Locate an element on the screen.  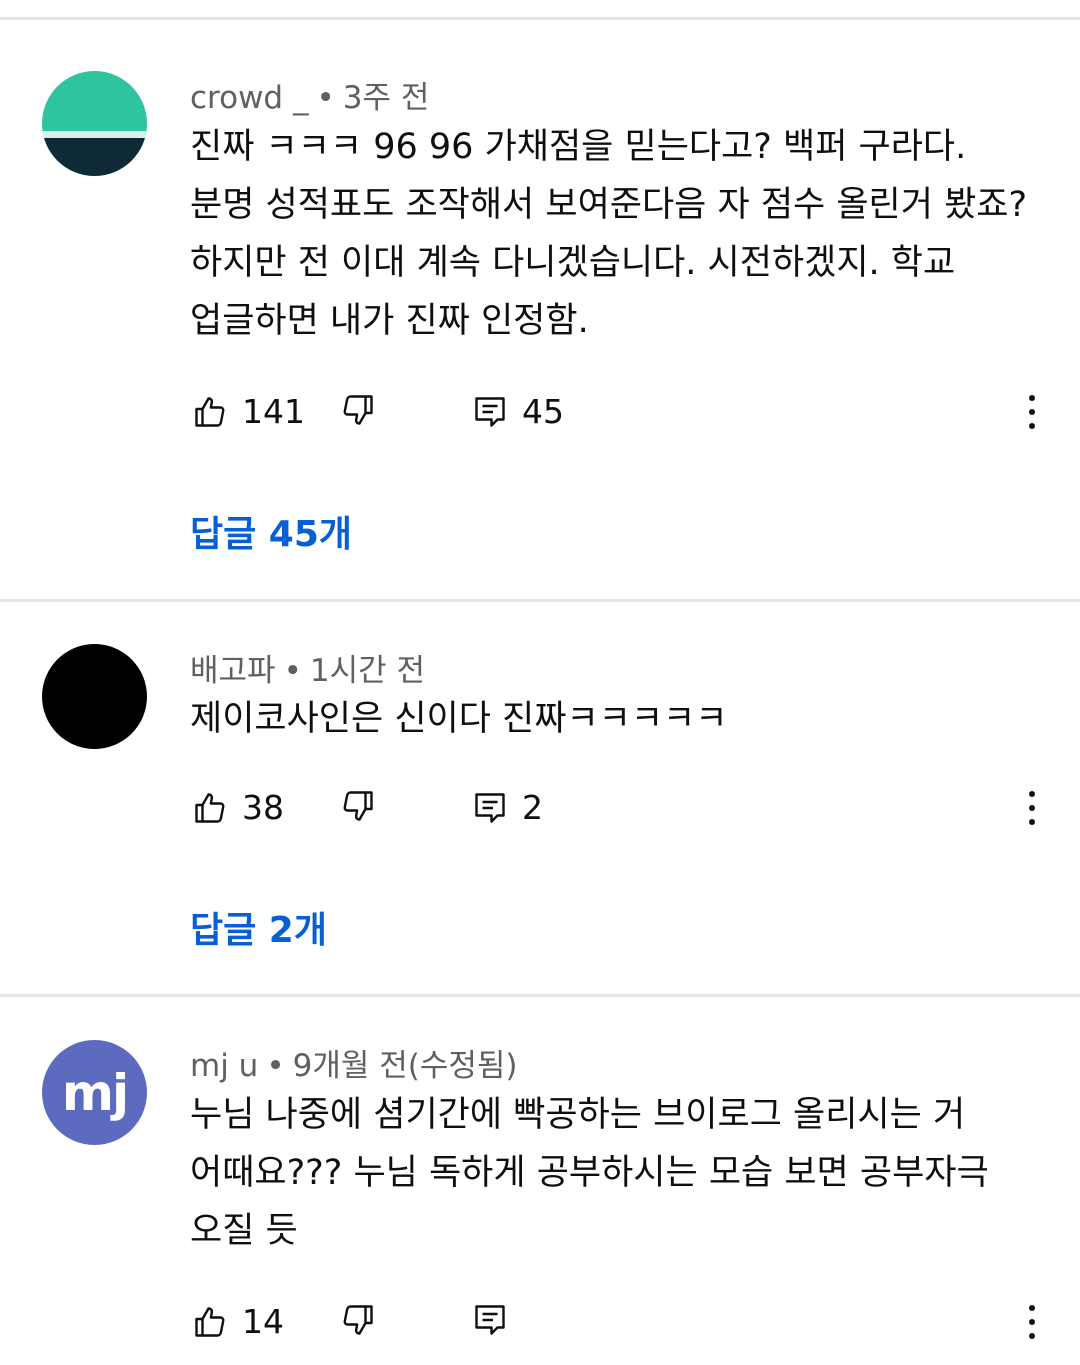
reply-button: 2 is located at coordinates (507, 807).